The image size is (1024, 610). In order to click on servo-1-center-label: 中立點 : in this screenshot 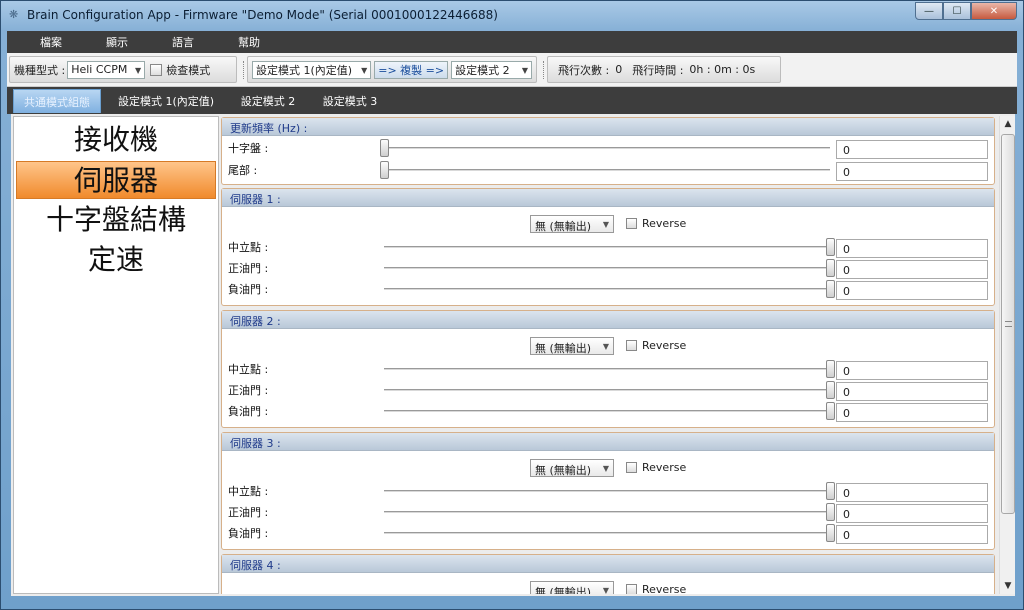, I will do `click(248, 247)`.